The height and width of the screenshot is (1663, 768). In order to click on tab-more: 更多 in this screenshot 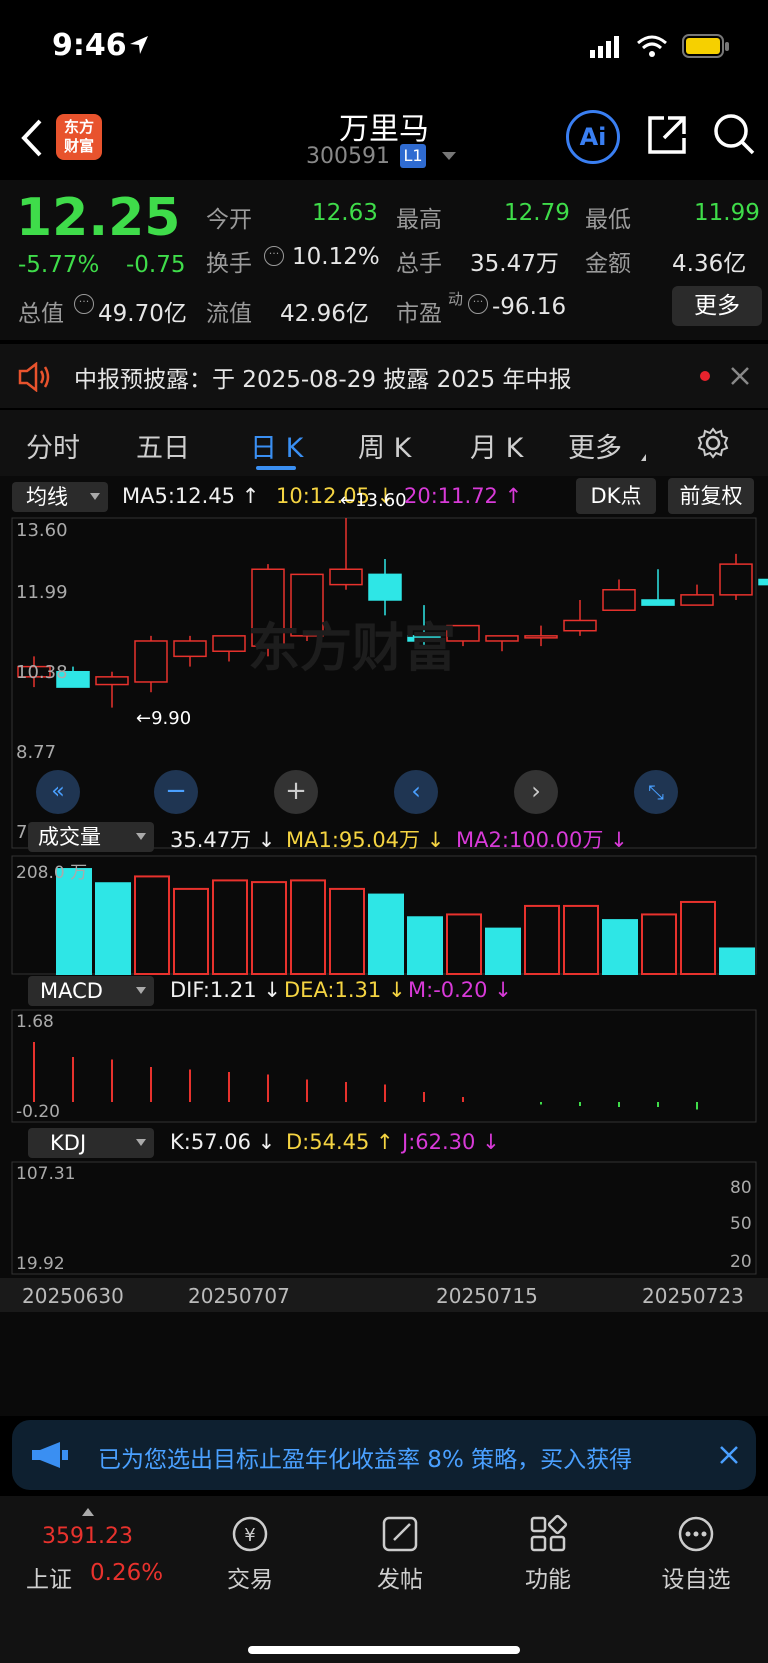, I will do `click(595, 445)`.